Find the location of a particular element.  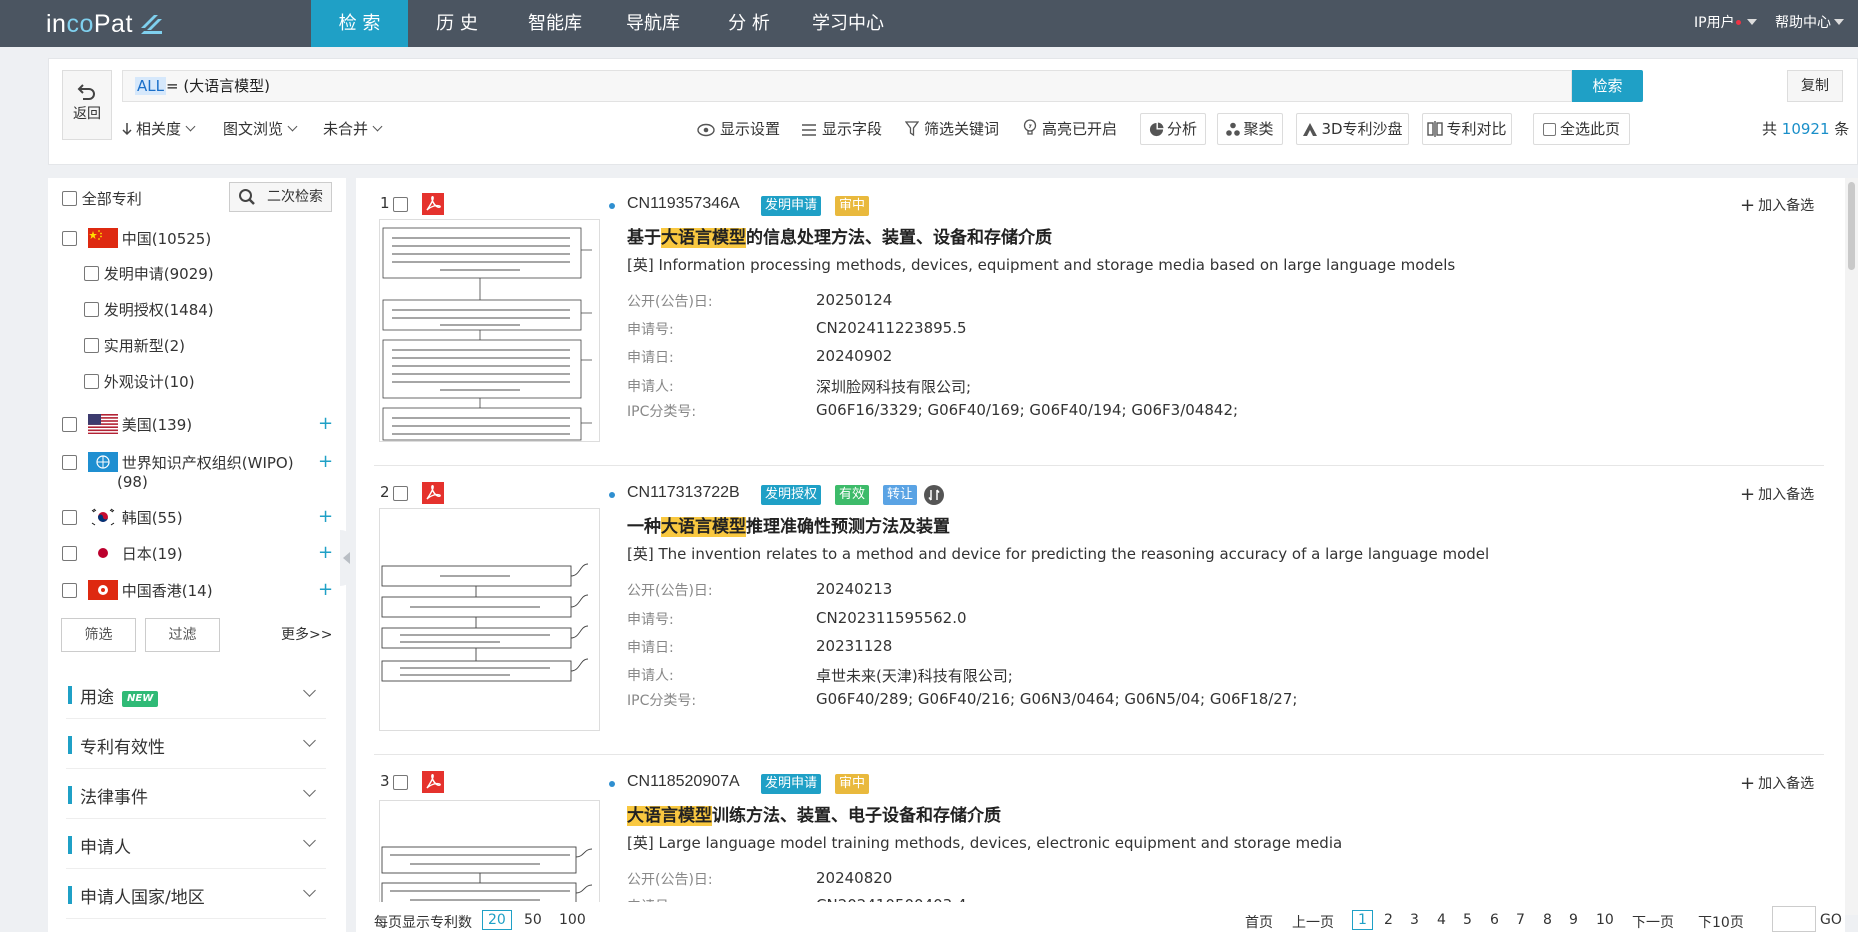

display-settings-button: 显示设置 is located at coordinates (738, 129).